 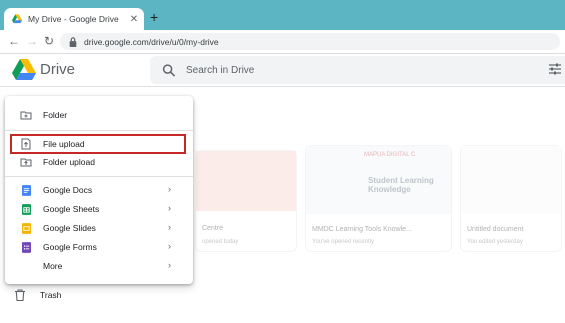 I want to click on thumbnail-text: Student Learning Knowledge, so click(x=401, y=185).